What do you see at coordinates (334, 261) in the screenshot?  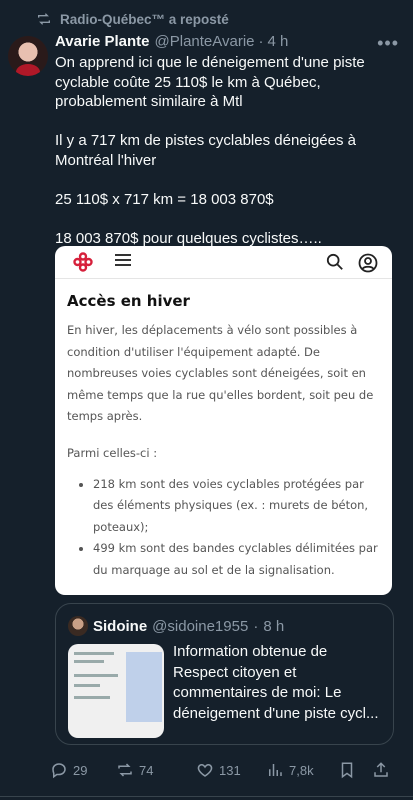 I see `search-icon` at bounding box center [334, 261].